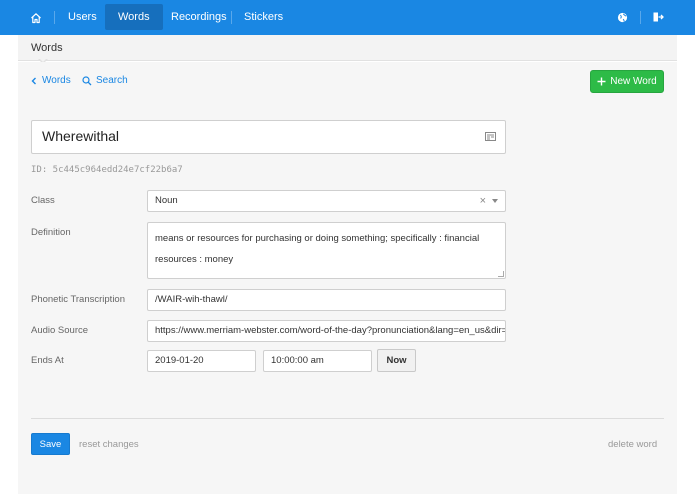 This screenshot has width=695, height=494. I want to click on nav-item-words: Words, so click(134, 17).